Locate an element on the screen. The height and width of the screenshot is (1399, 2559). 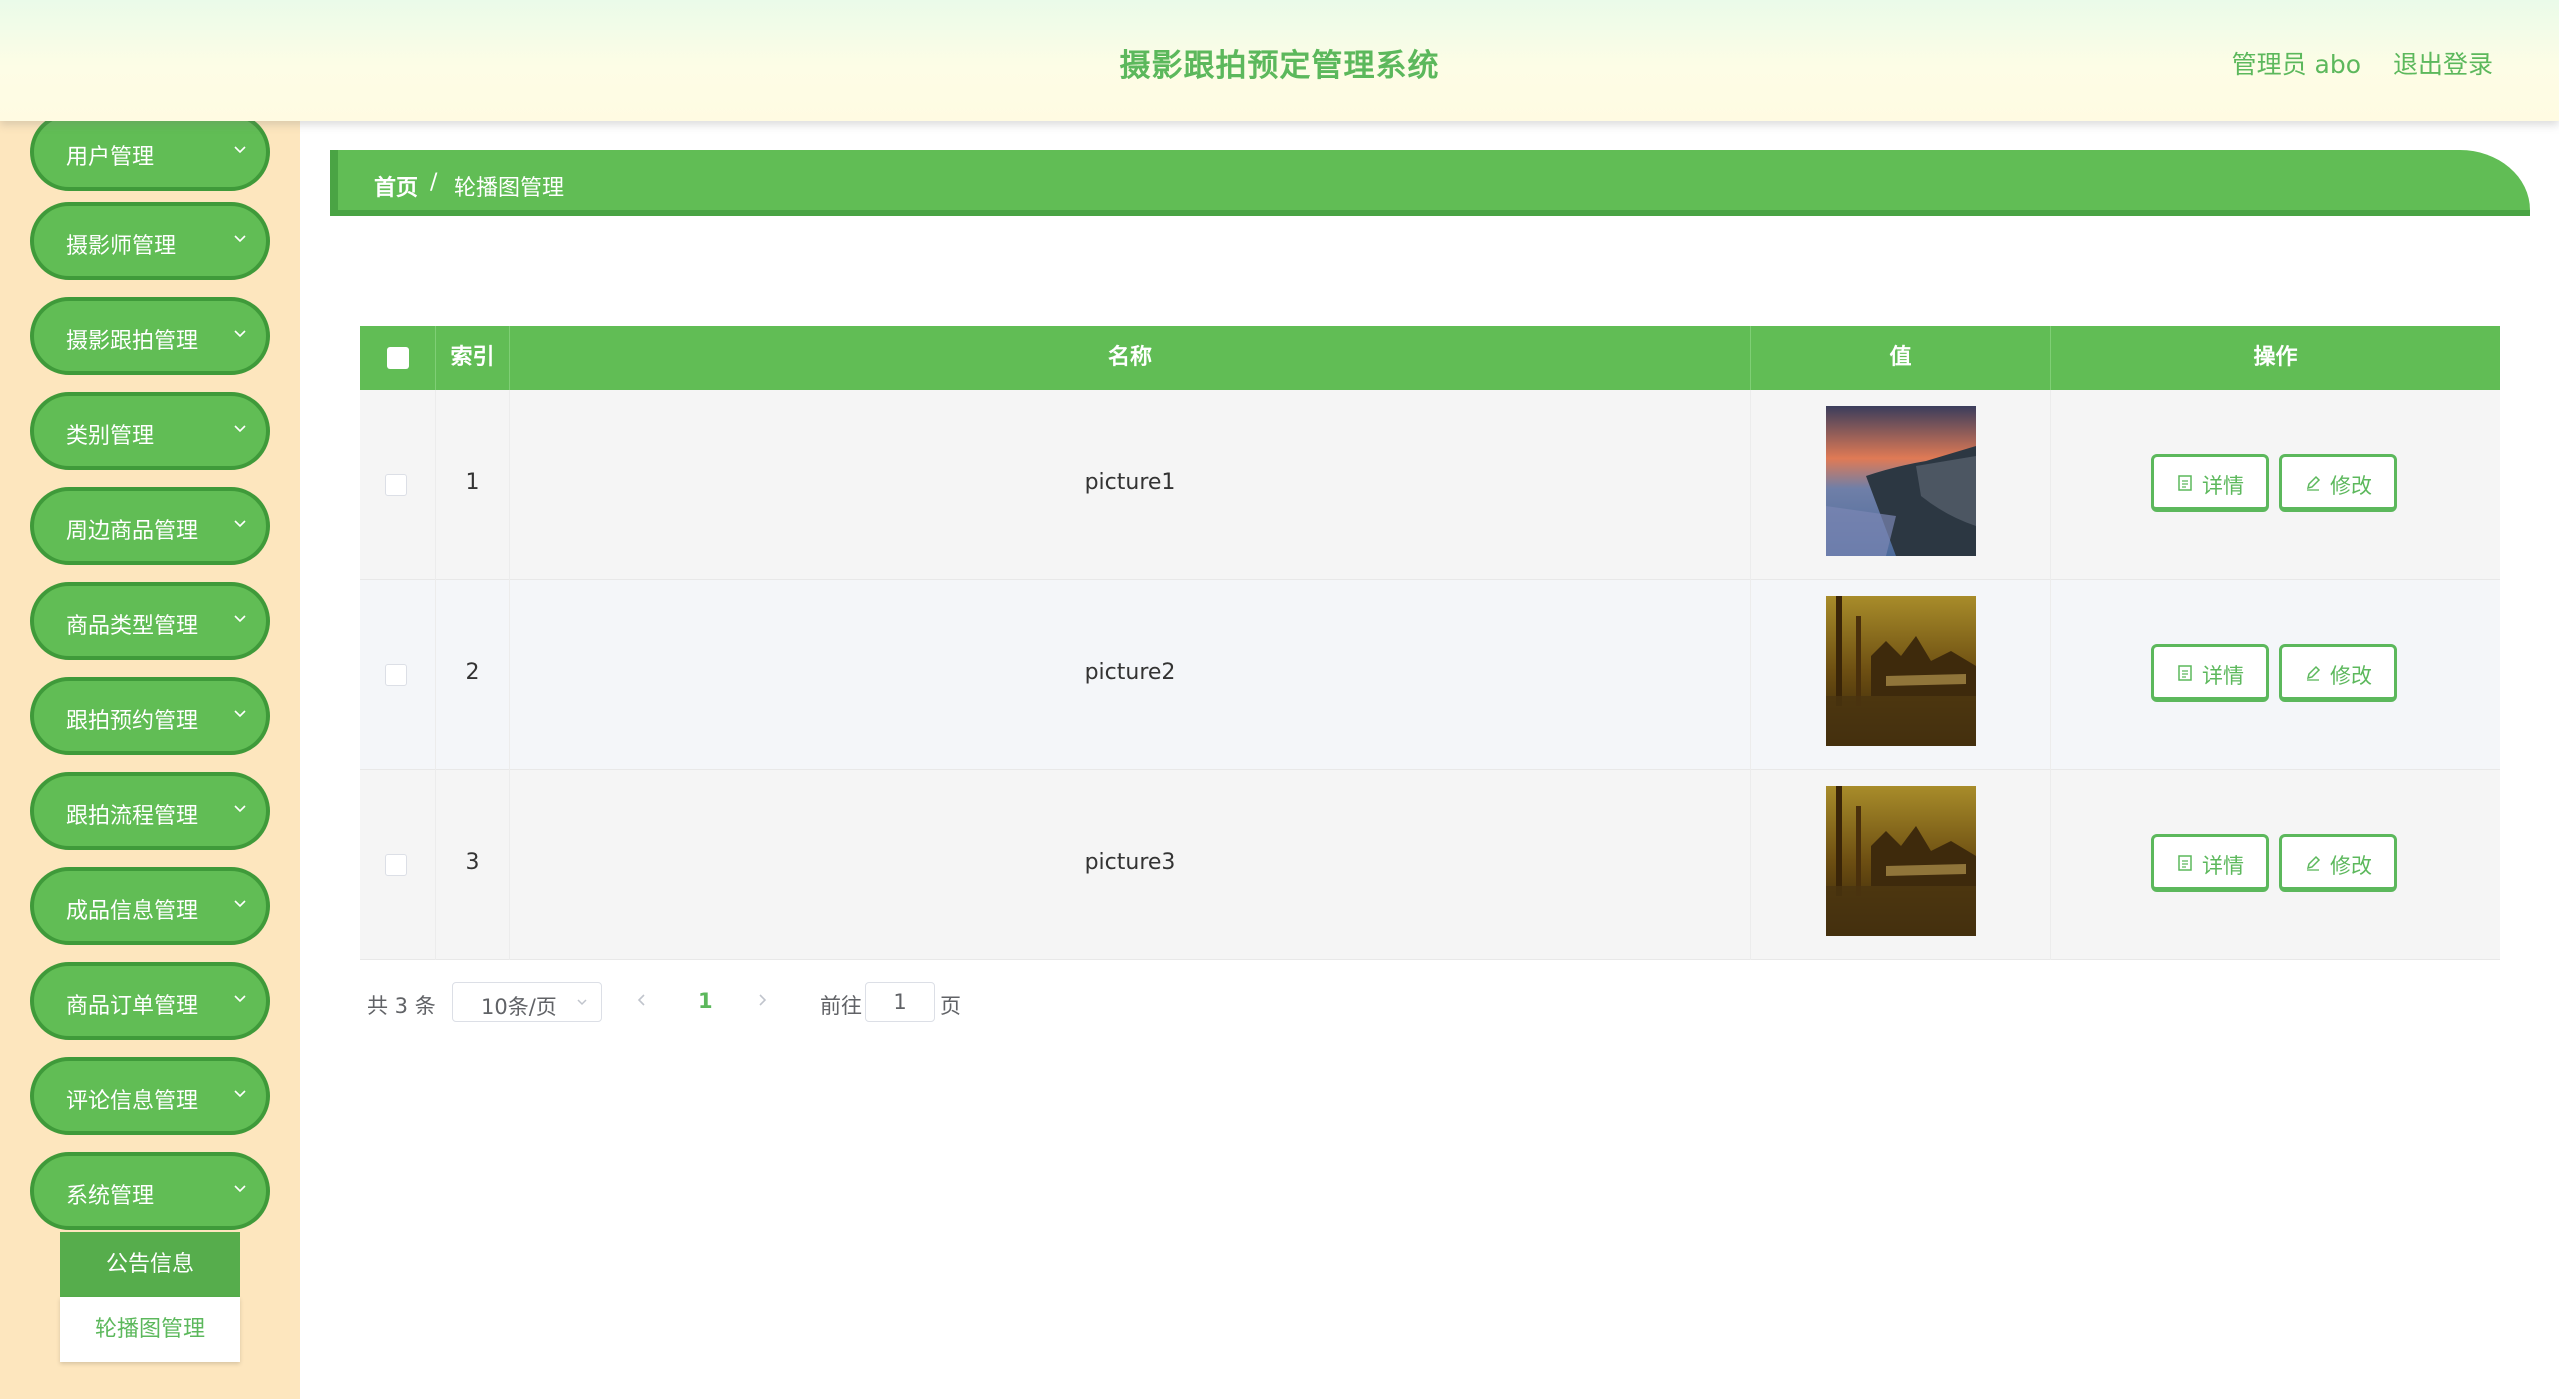
select-all-checkbox is located at coordinates (398, 358).